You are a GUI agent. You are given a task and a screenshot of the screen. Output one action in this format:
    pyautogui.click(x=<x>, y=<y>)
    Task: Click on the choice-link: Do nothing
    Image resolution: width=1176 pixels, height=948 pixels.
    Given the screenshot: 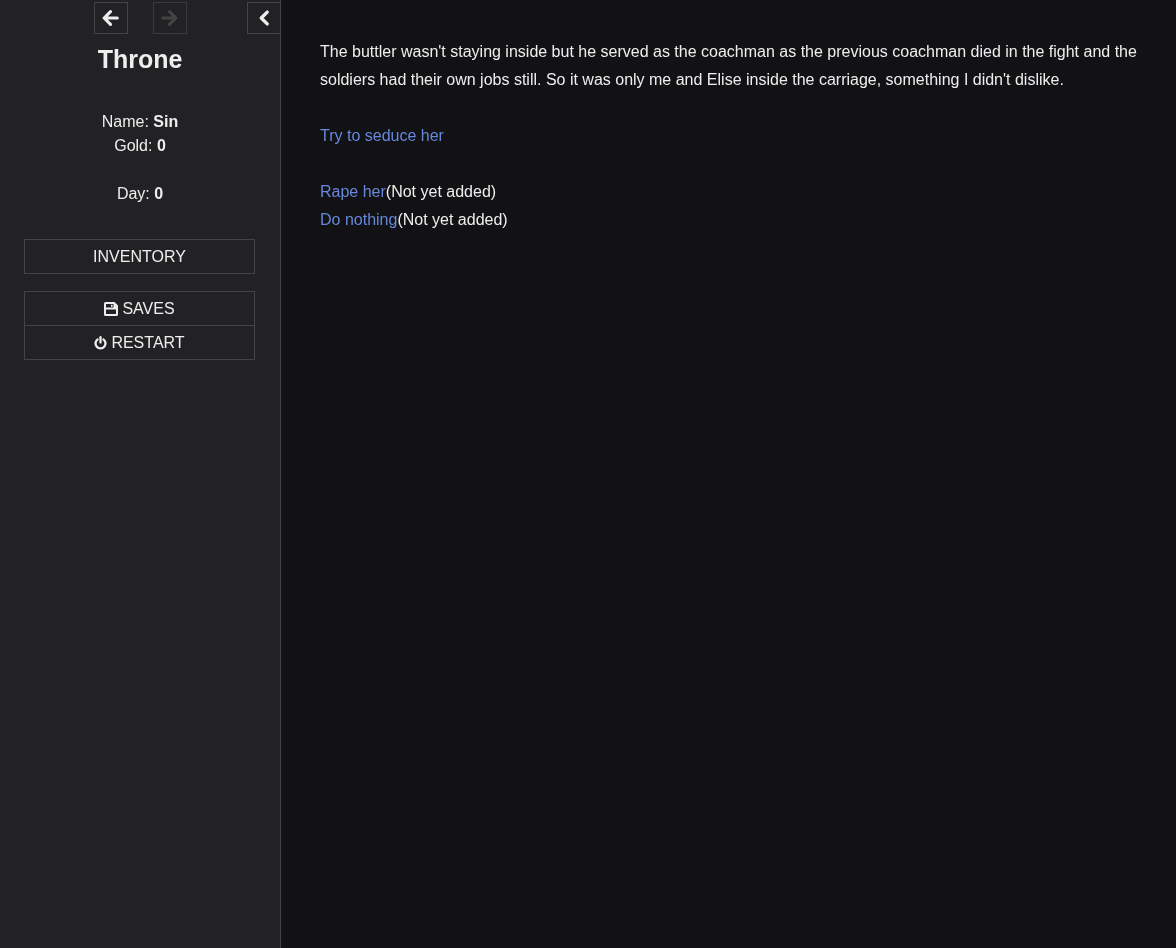 What is the action you would take?
    pyautogui.click(x=359, y=219)
    